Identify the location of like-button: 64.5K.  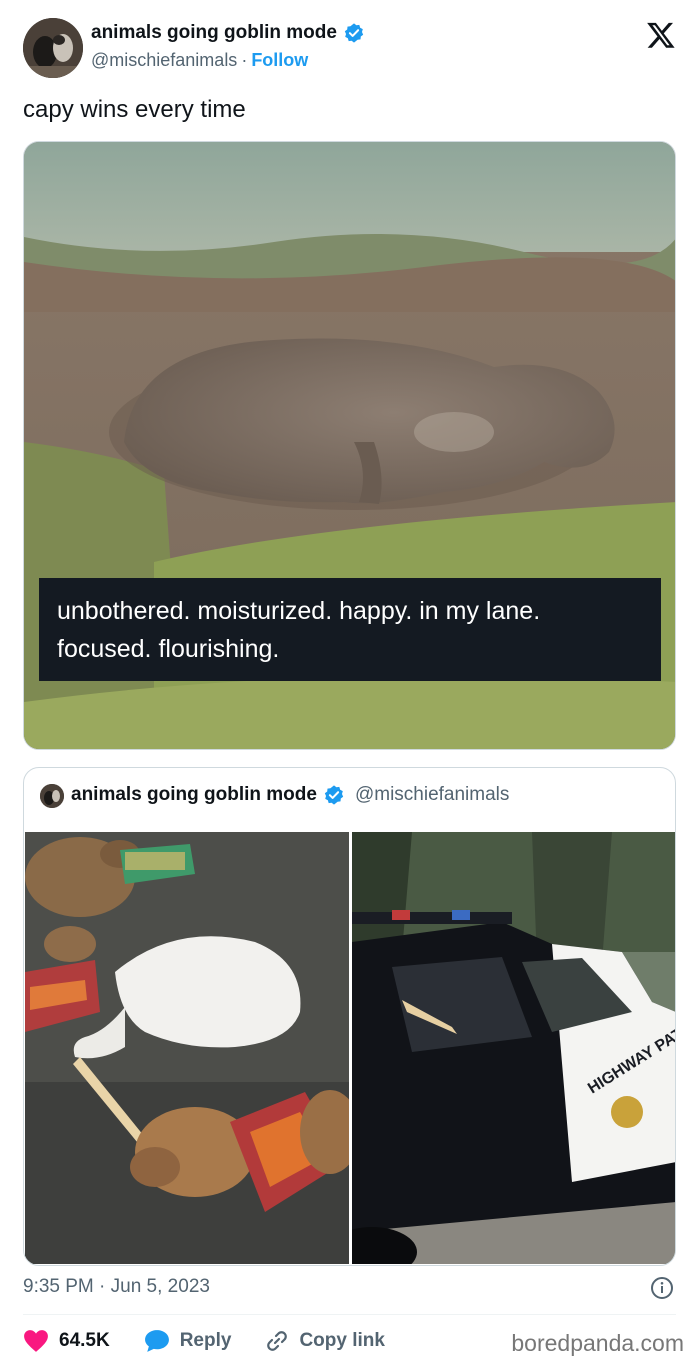
(66, 1341).